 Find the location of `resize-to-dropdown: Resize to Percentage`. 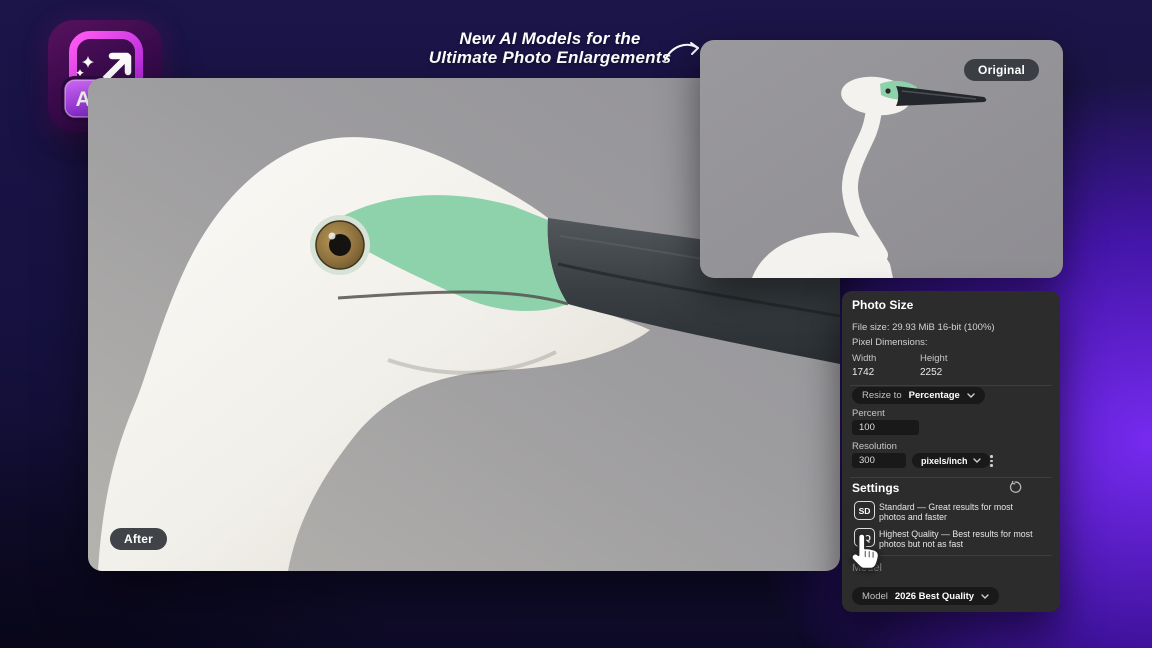

resize-to-dropdown: Resize to Percentage is located at coordinates (918, 395).